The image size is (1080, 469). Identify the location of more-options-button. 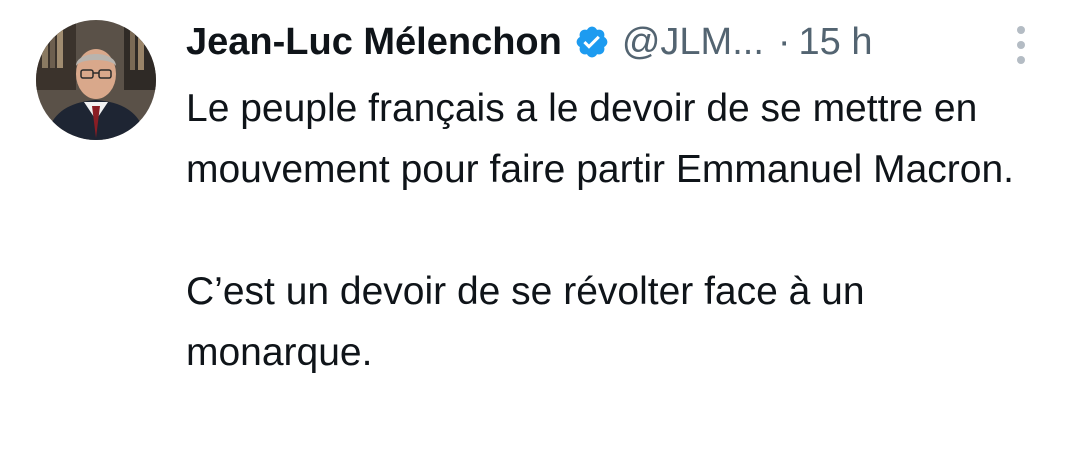
(1021, 45).